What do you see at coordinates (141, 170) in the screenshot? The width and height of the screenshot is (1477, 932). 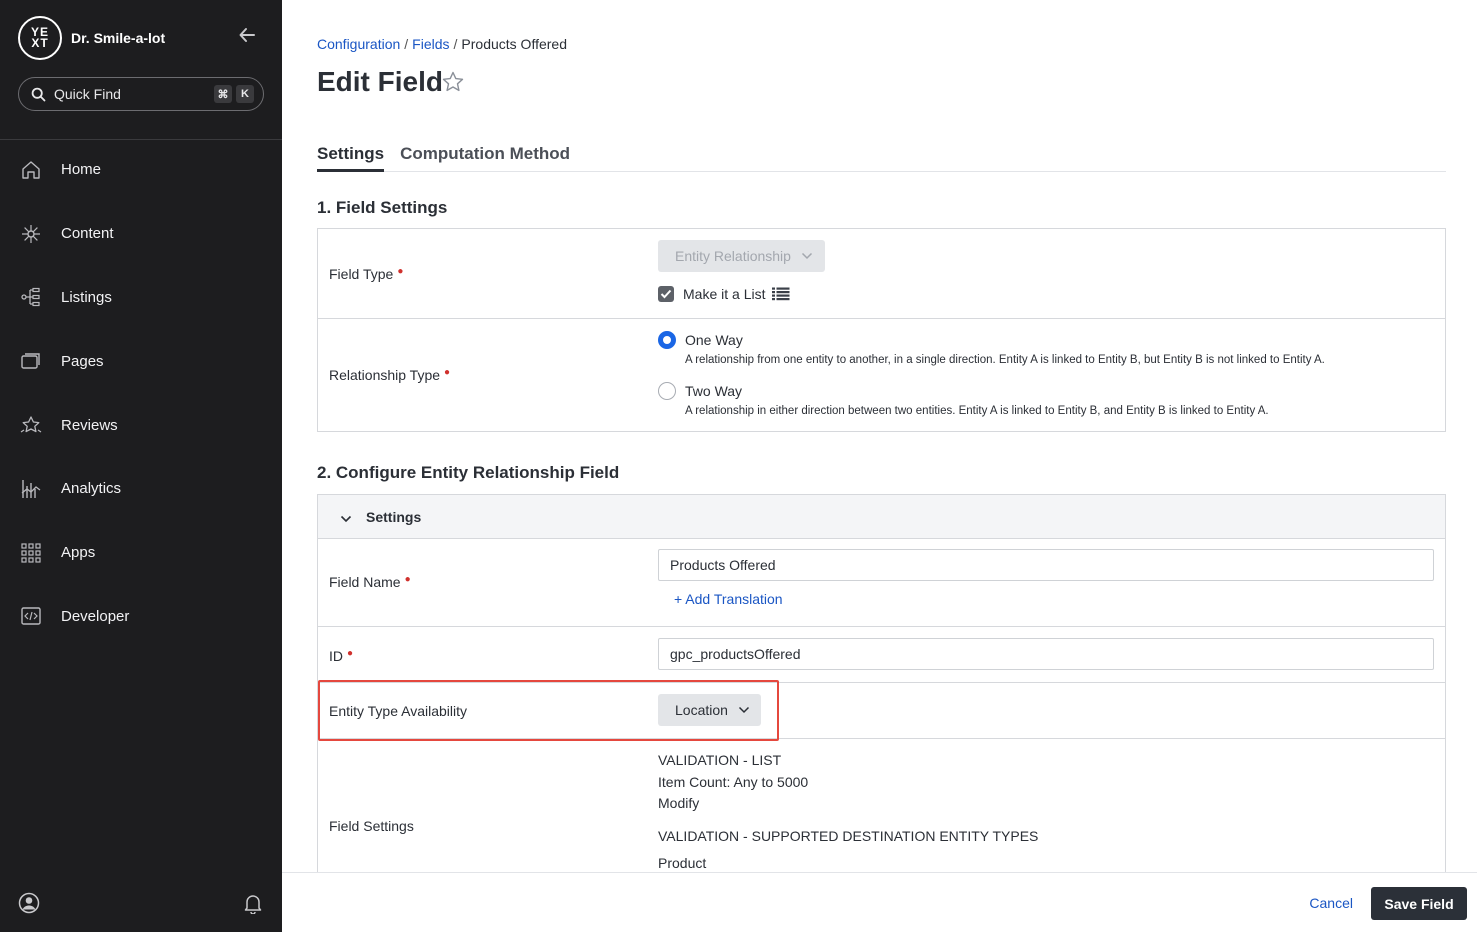 I see `sidebar-item-home: Home` at bounding box center [141, 170].